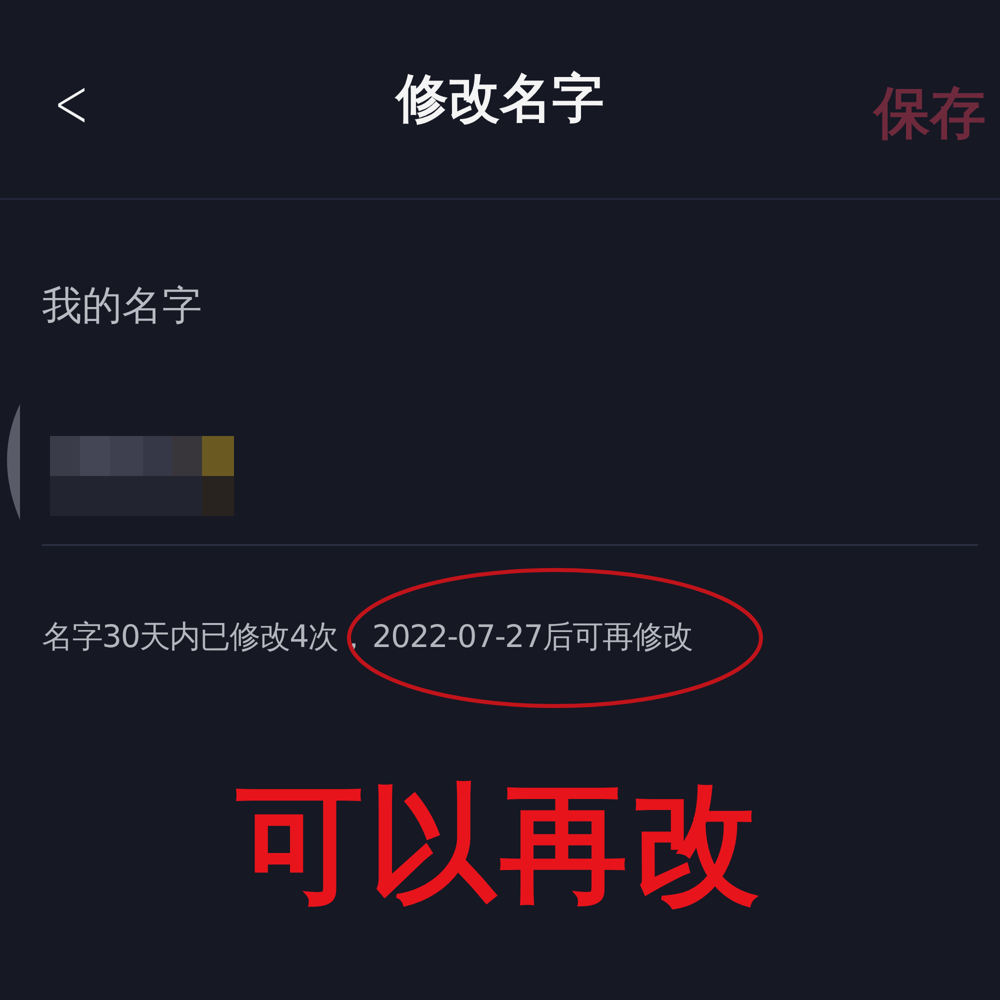 The width and height of the screenshot is (1000, 1000). What do you see at coordinates (500, 99) in the screenshot?
I see `page-title: 修改名字` at bounding box center [500, 99].